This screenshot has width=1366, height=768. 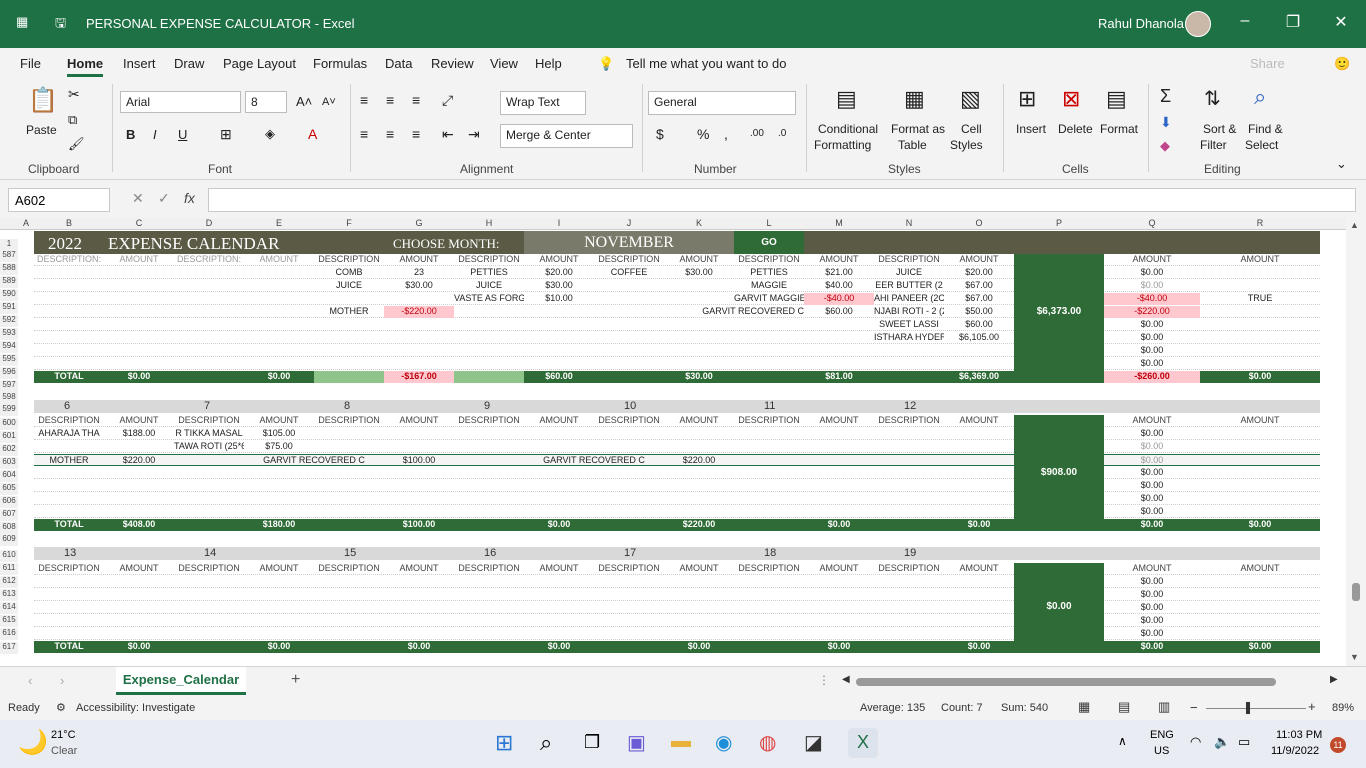 What do you see at coordinates (139, 63) in the screenshot?
I see `tab-insert: Insert` at bounding box center [139, 63].